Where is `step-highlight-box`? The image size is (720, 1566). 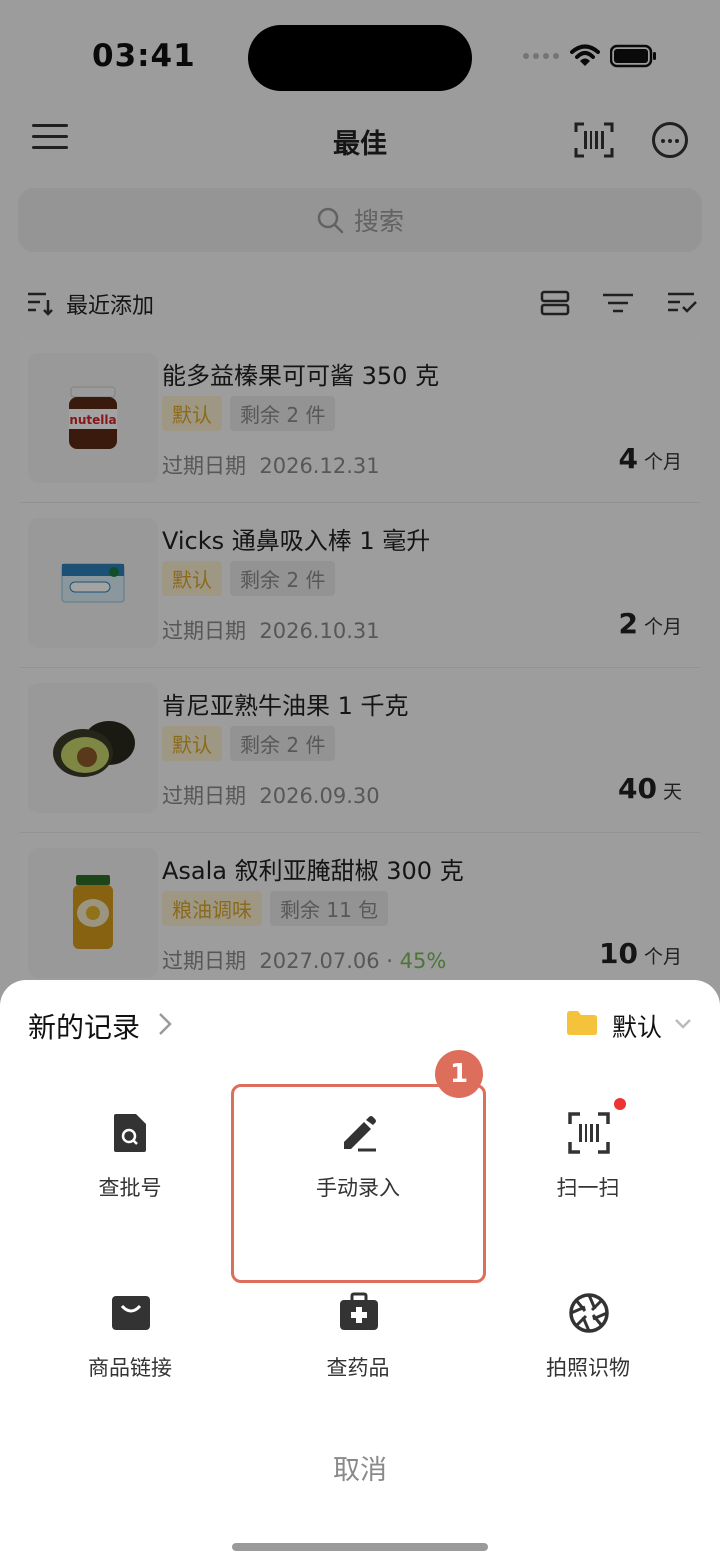
step-highlight-box is located at coordinates (358, 1183).